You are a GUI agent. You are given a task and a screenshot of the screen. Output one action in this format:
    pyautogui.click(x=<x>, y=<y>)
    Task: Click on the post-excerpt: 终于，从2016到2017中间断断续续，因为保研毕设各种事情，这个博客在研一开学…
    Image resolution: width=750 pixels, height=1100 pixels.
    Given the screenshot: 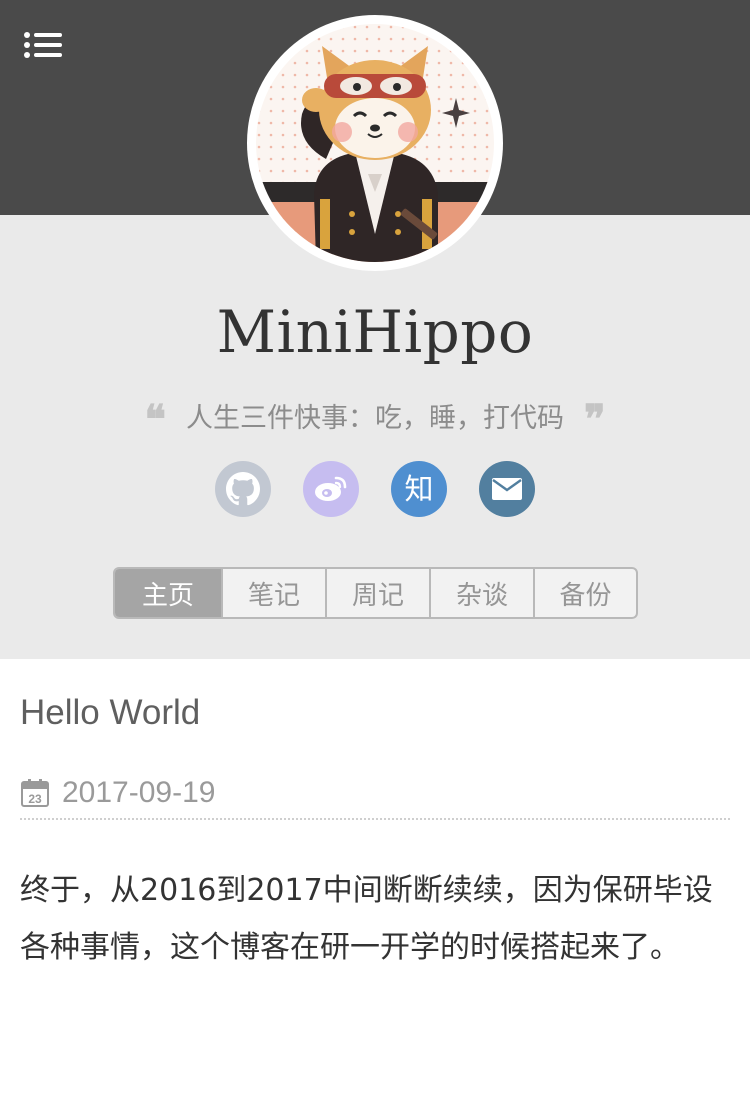 What is the action you would take?
    pyautogui.click(x=366, y=919)
    